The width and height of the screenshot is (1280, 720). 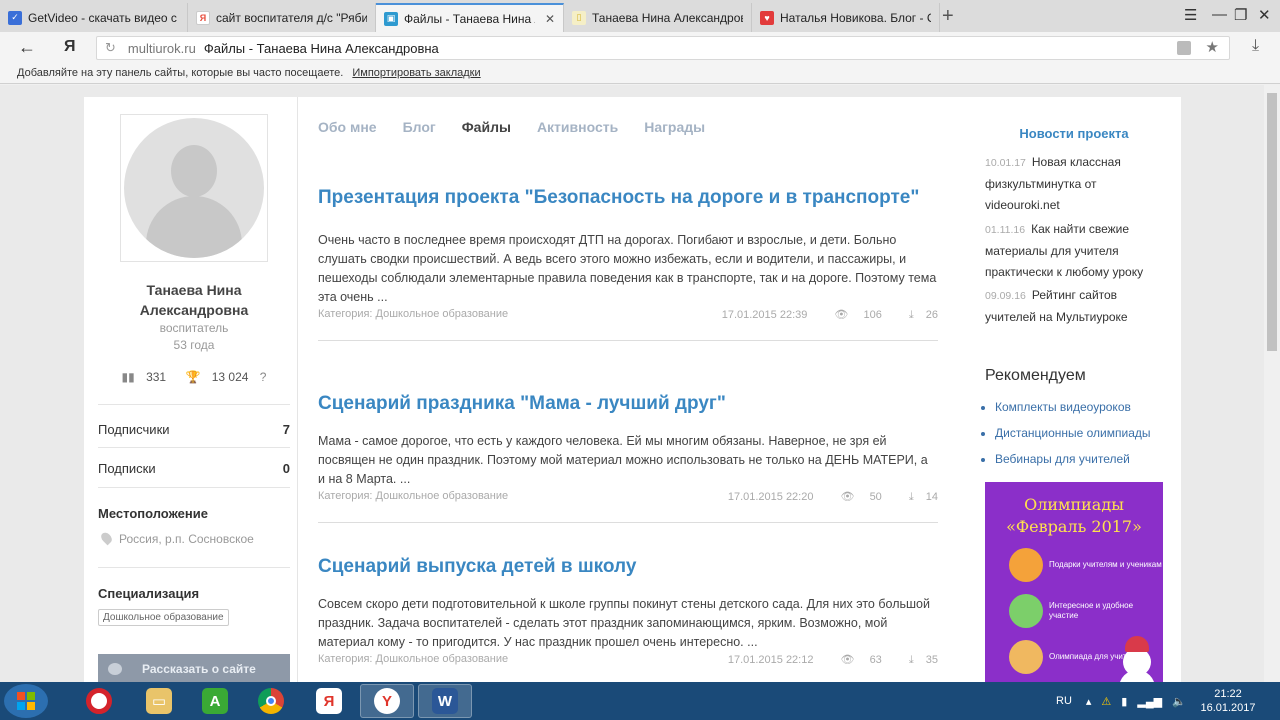 I want to click on news-heading: Новости проекта, so click(x=1074, y=133).